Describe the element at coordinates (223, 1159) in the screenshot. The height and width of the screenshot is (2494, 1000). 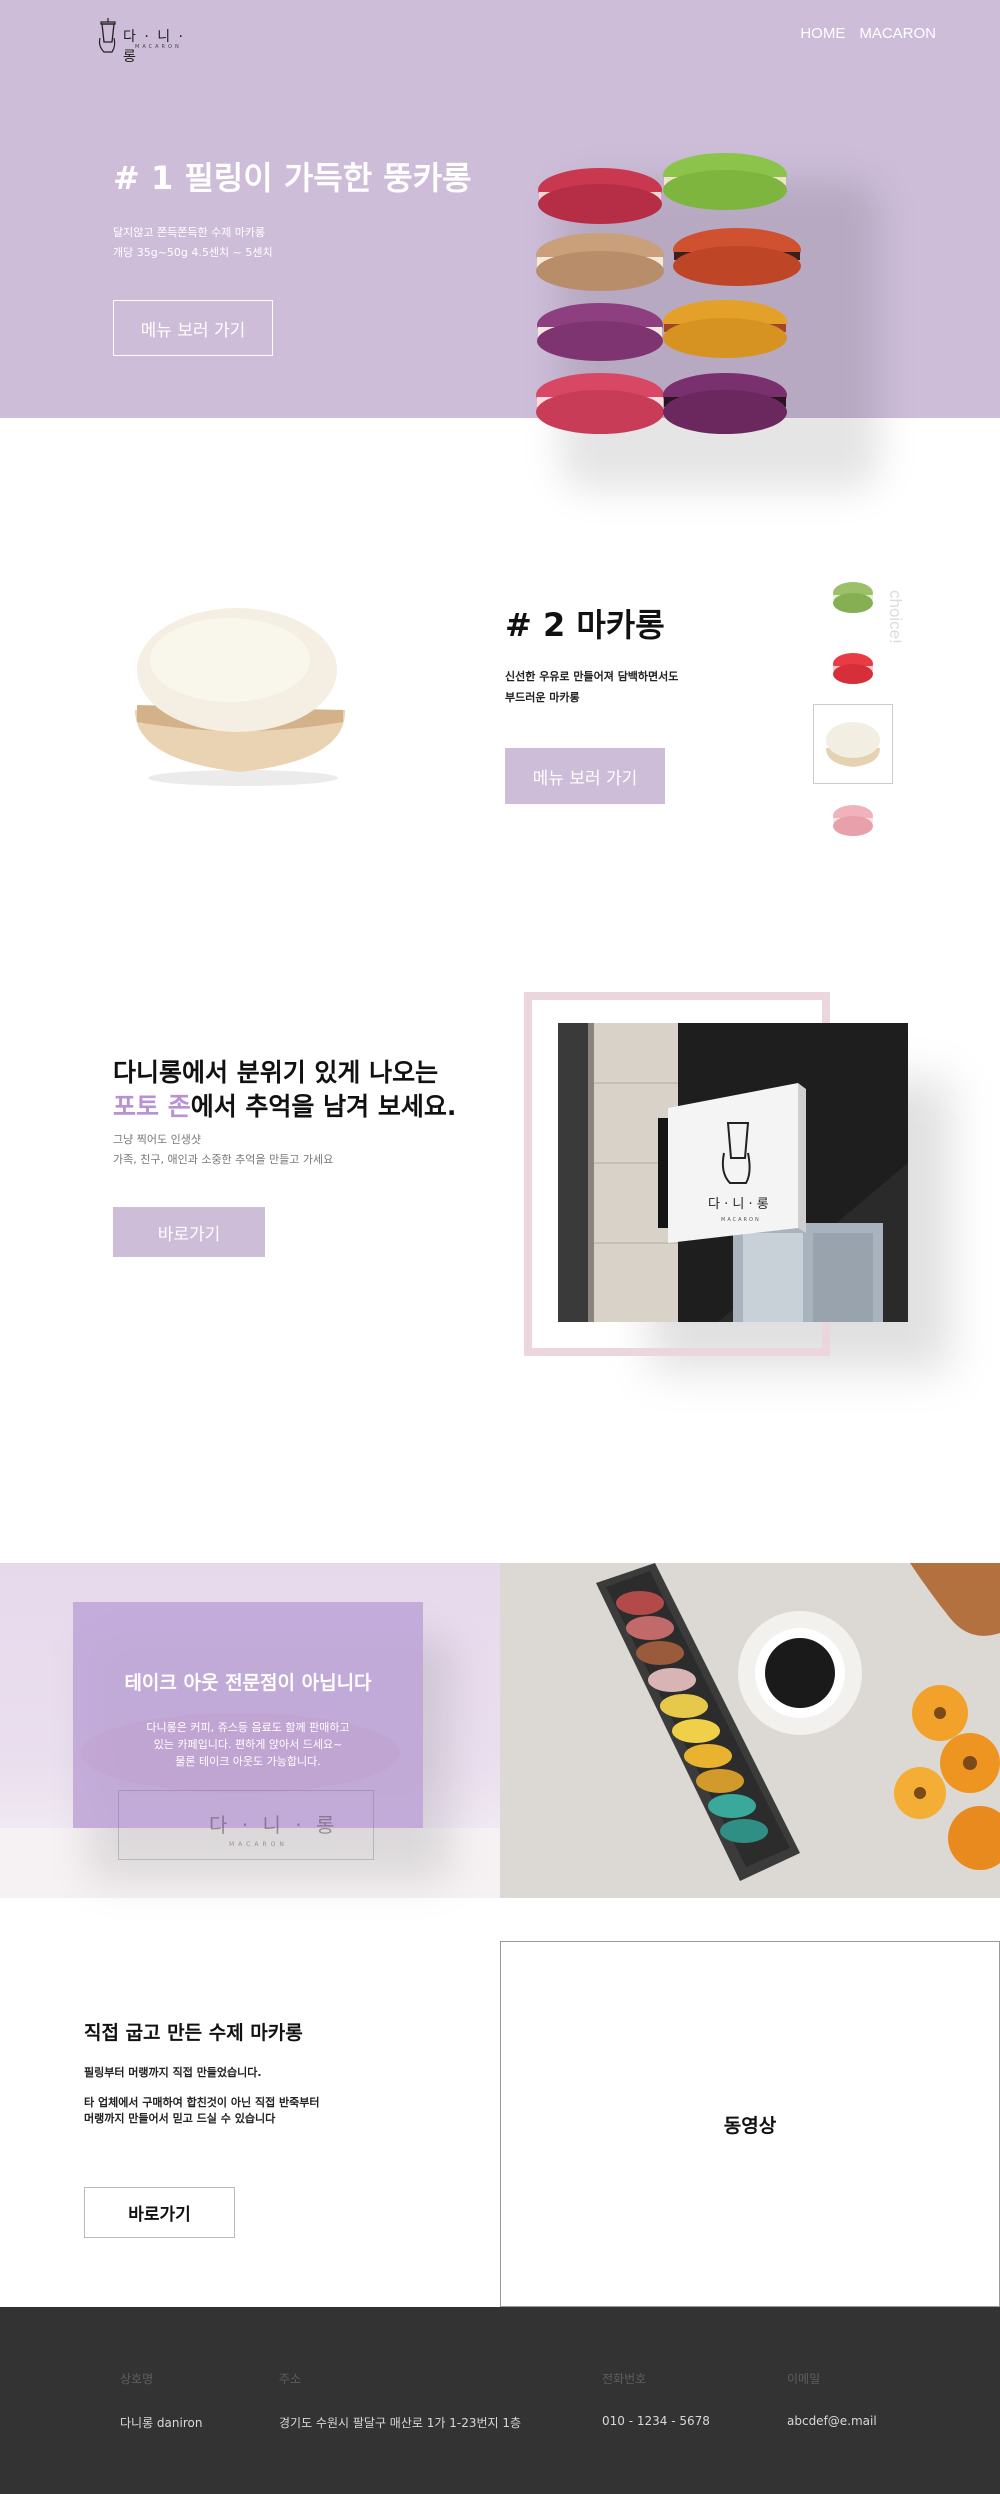
I see `photozone-description-line2: 가족, 친구, 애인과 소중한 추억을 만들고 가세요` at that location.